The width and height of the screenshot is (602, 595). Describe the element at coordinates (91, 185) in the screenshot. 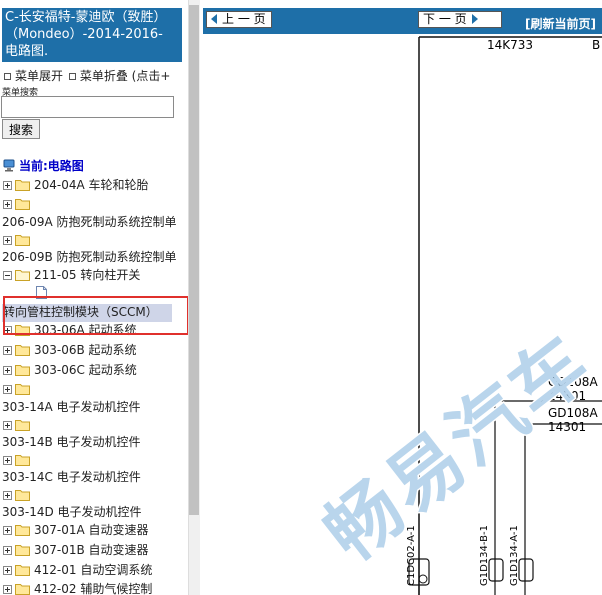

I see `tree-node-label: 204-04A 车轮和轮胎` at that location.